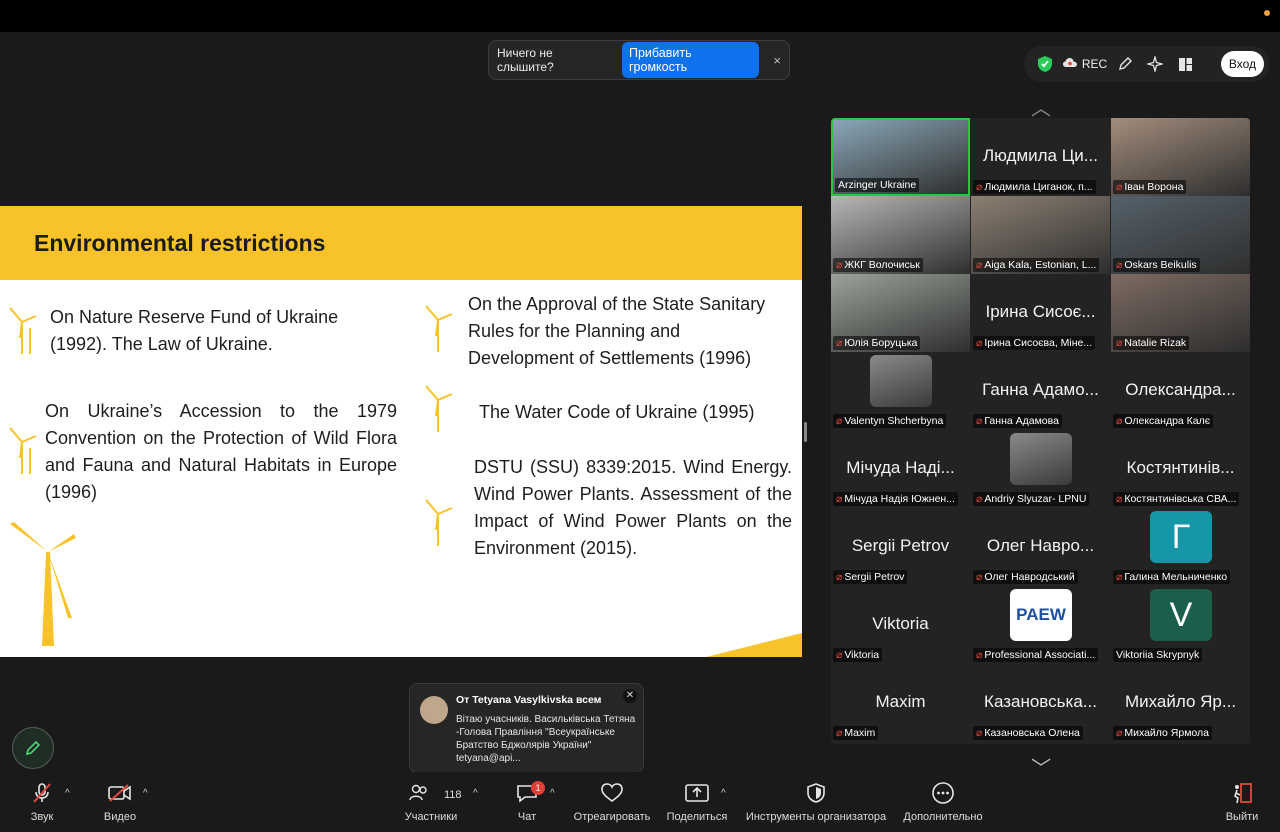 This screenshot has height=832, width=1280. Describe the element at coordinates (475, 793) in the screenshot. I see `participants-options-chevron-icon: ^` at that location.